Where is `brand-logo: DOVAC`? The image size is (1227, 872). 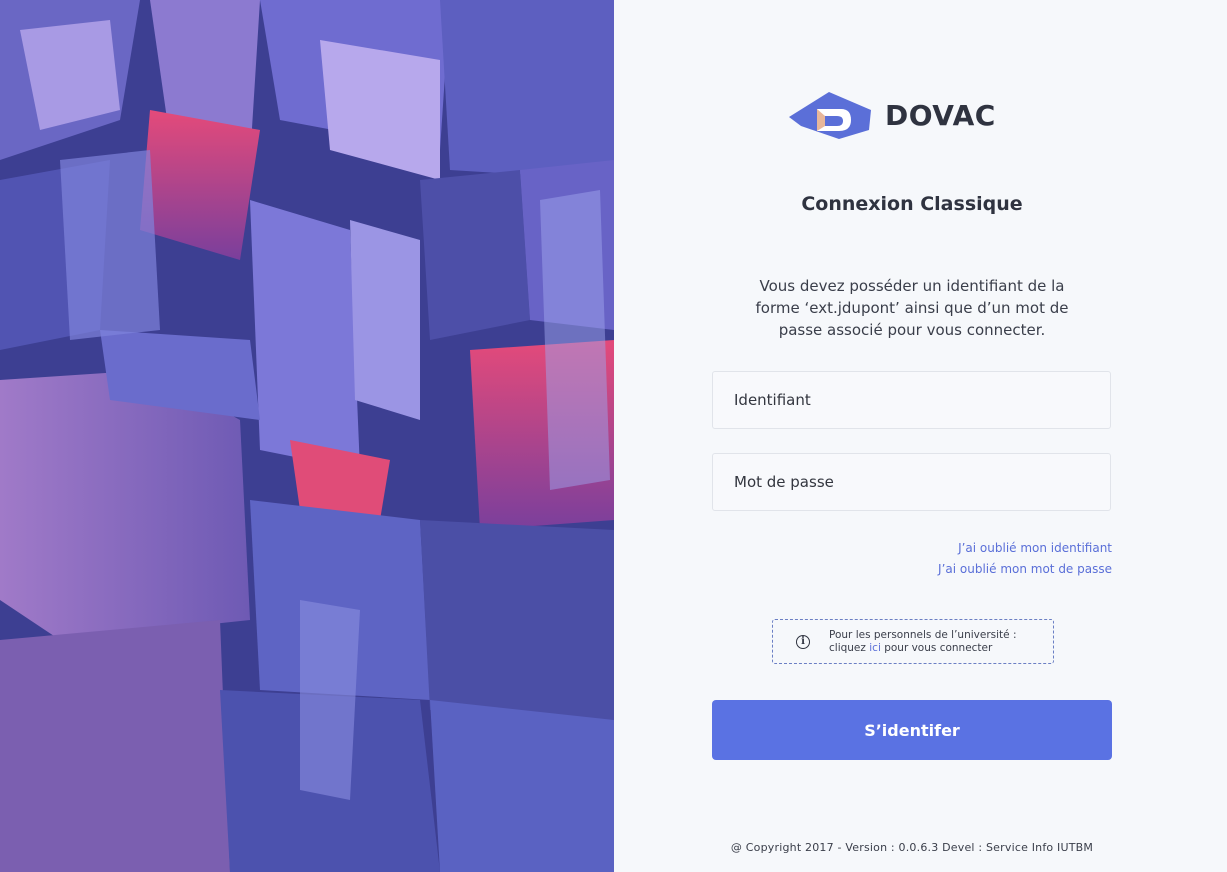
brand-logo: DOVAC is located at coordinates (892, 115).